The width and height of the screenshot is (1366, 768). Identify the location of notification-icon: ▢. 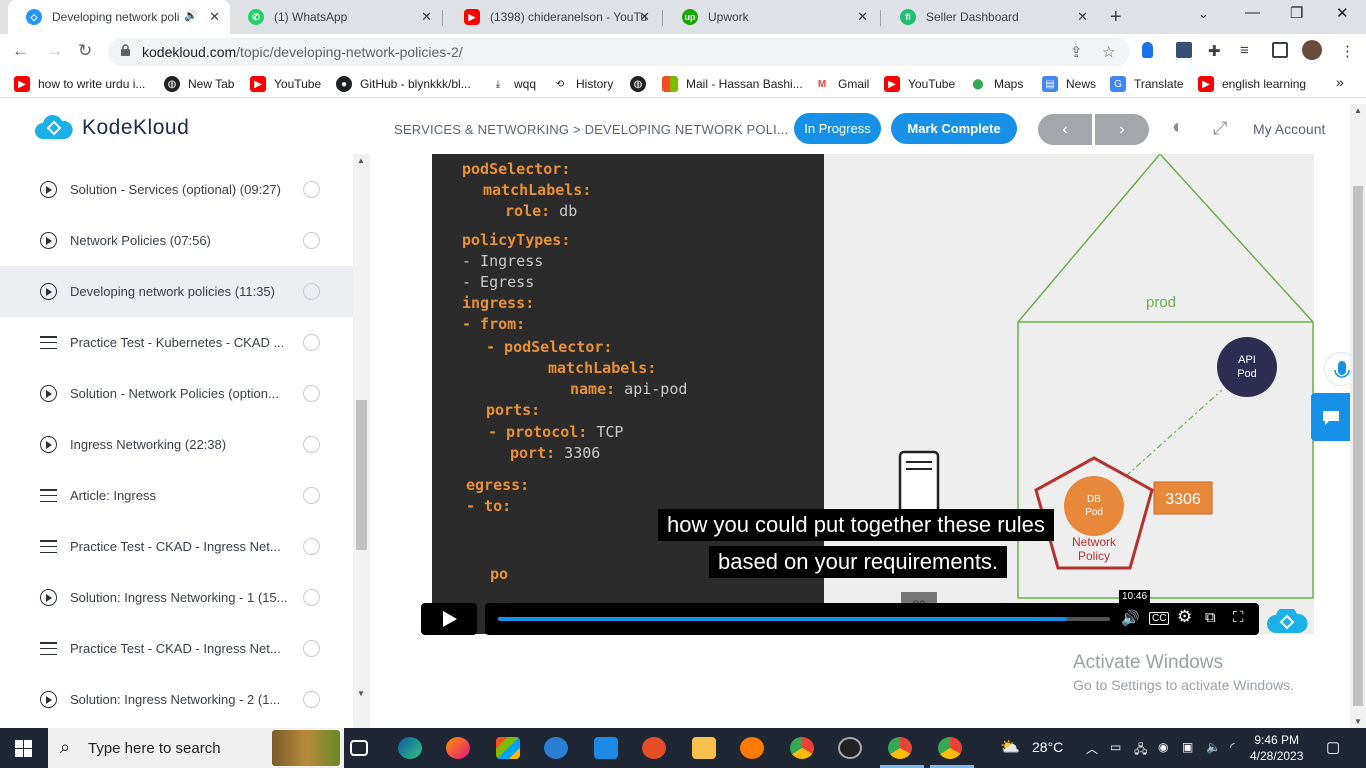
(1333, 747).